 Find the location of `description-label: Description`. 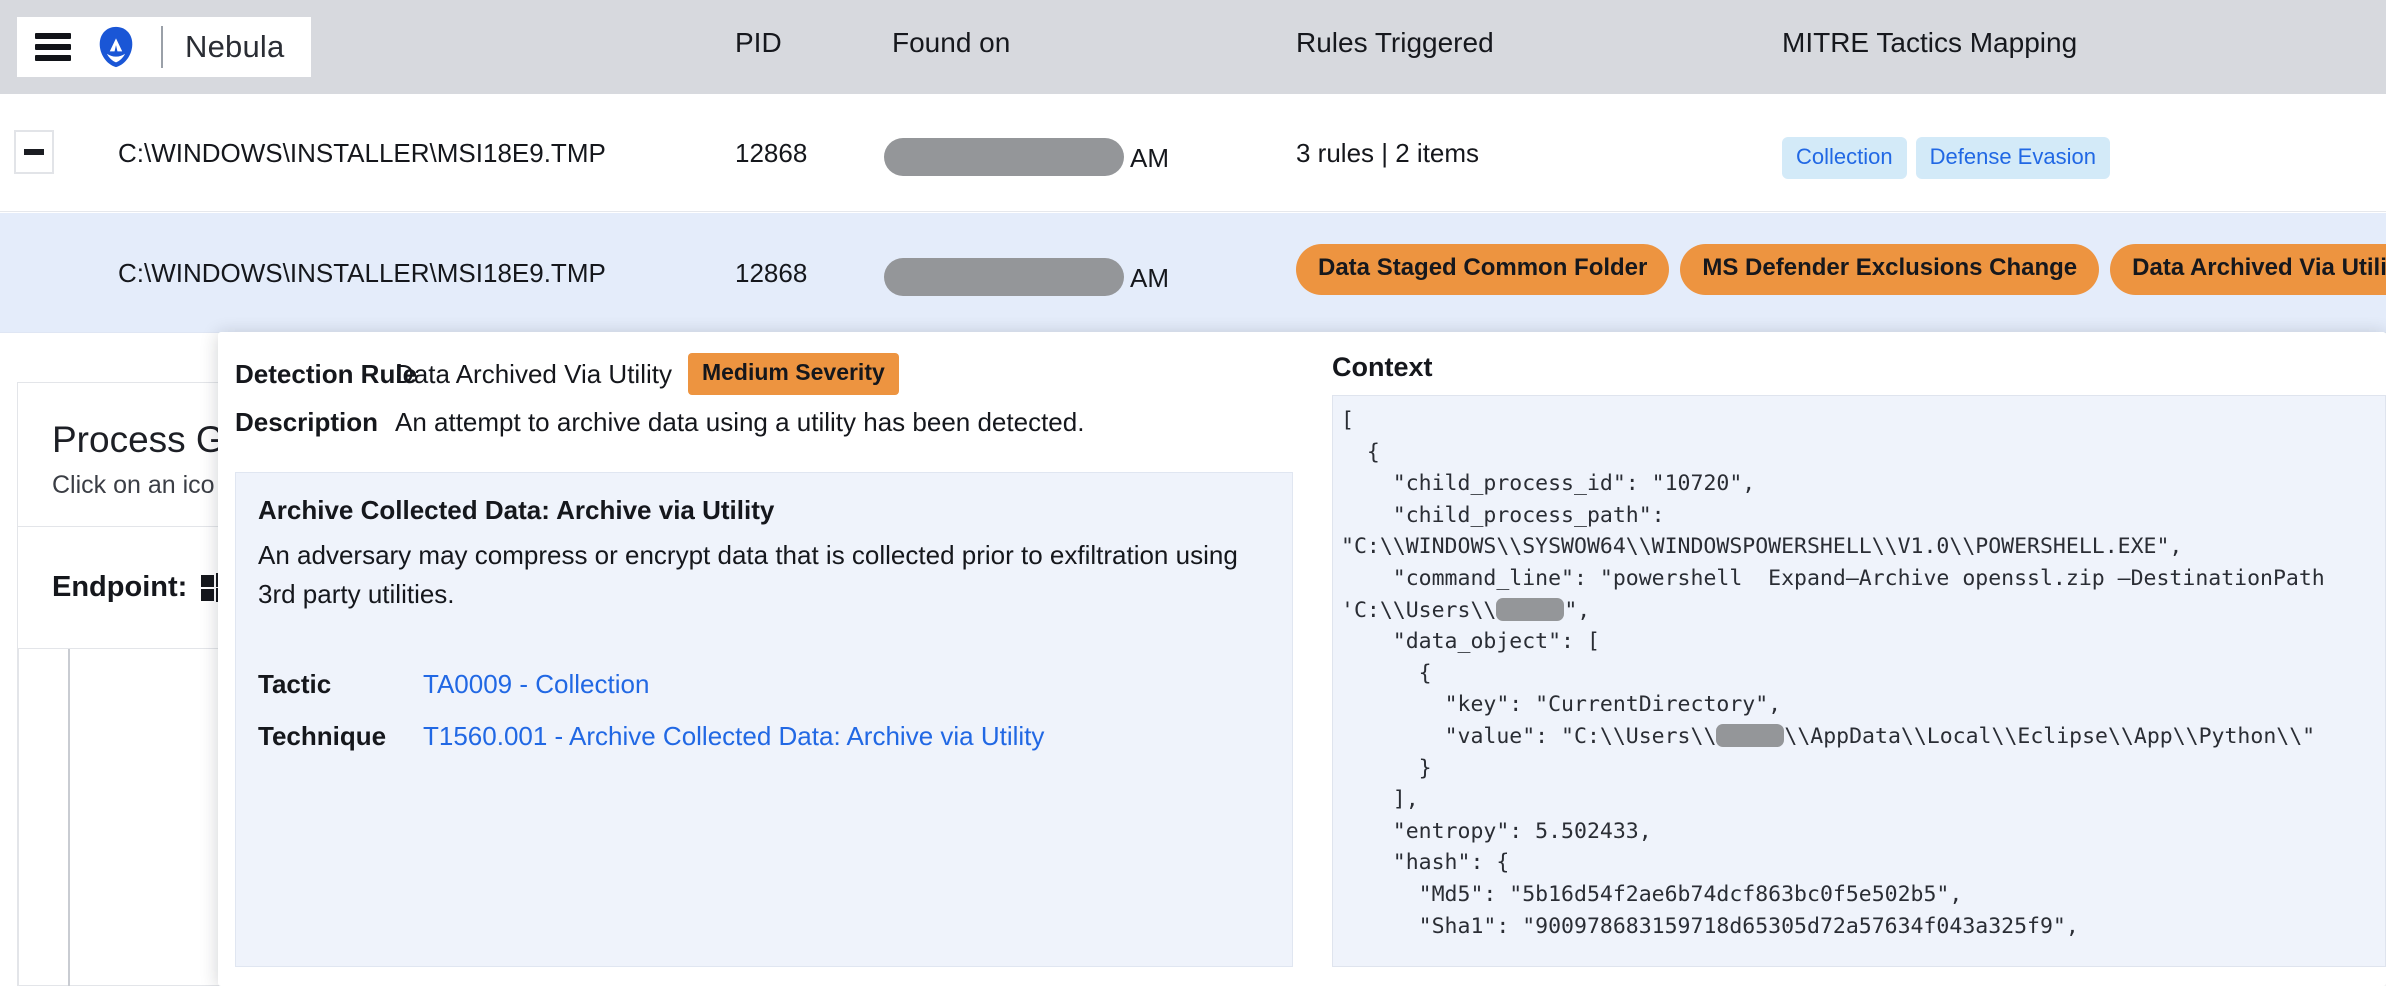

description-label: Description is located at coordinates (307, 422).